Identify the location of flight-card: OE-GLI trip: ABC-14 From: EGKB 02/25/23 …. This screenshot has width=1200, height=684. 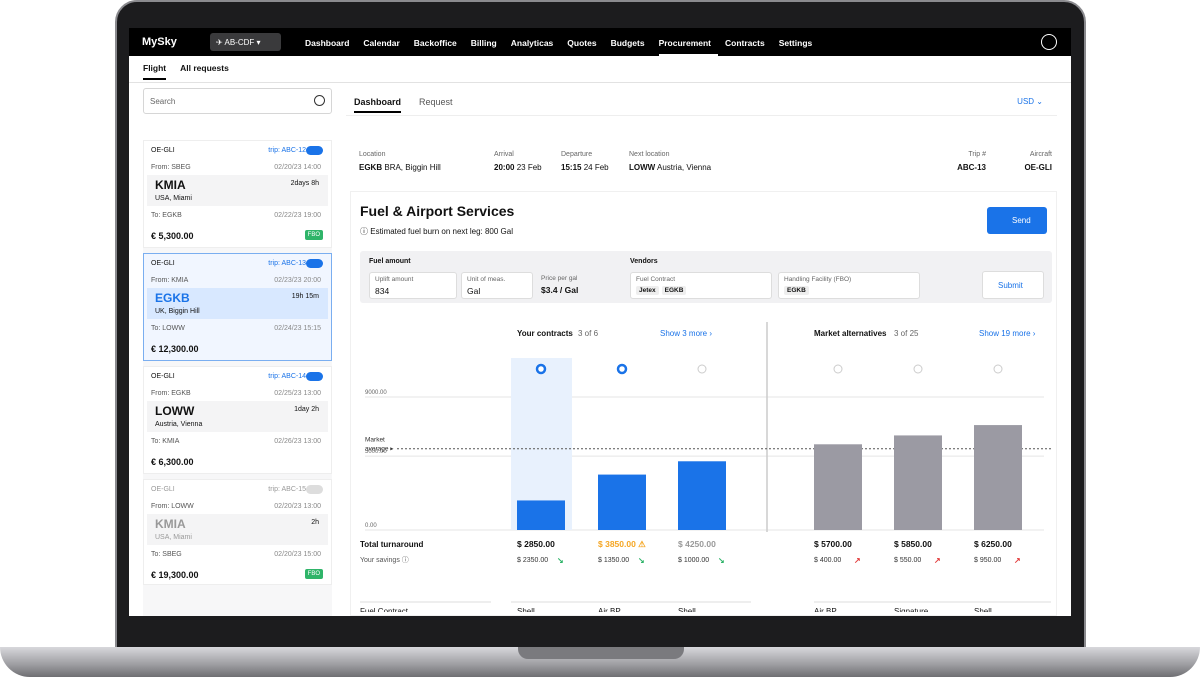
(237, 420).